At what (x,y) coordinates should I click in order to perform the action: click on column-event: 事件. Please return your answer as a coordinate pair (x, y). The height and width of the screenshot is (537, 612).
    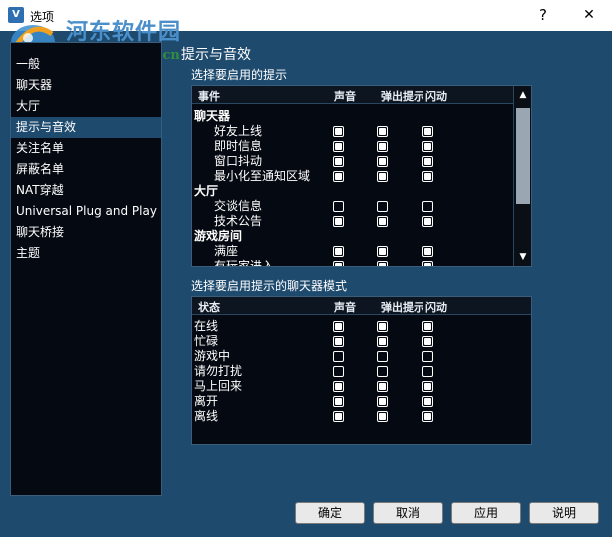
    Looking at the image, I should click on (209, 96).